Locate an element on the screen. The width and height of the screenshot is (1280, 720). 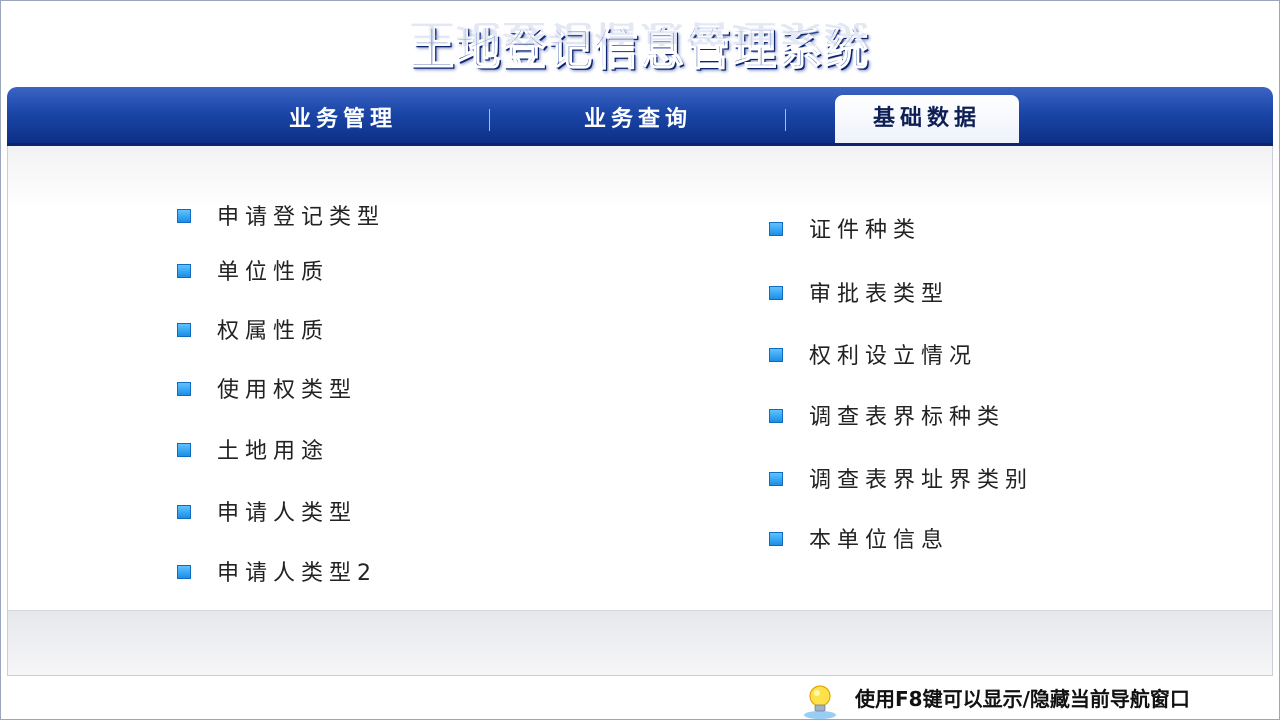
tab-business-management: 业务管理 is located at coordinates (343, 115).